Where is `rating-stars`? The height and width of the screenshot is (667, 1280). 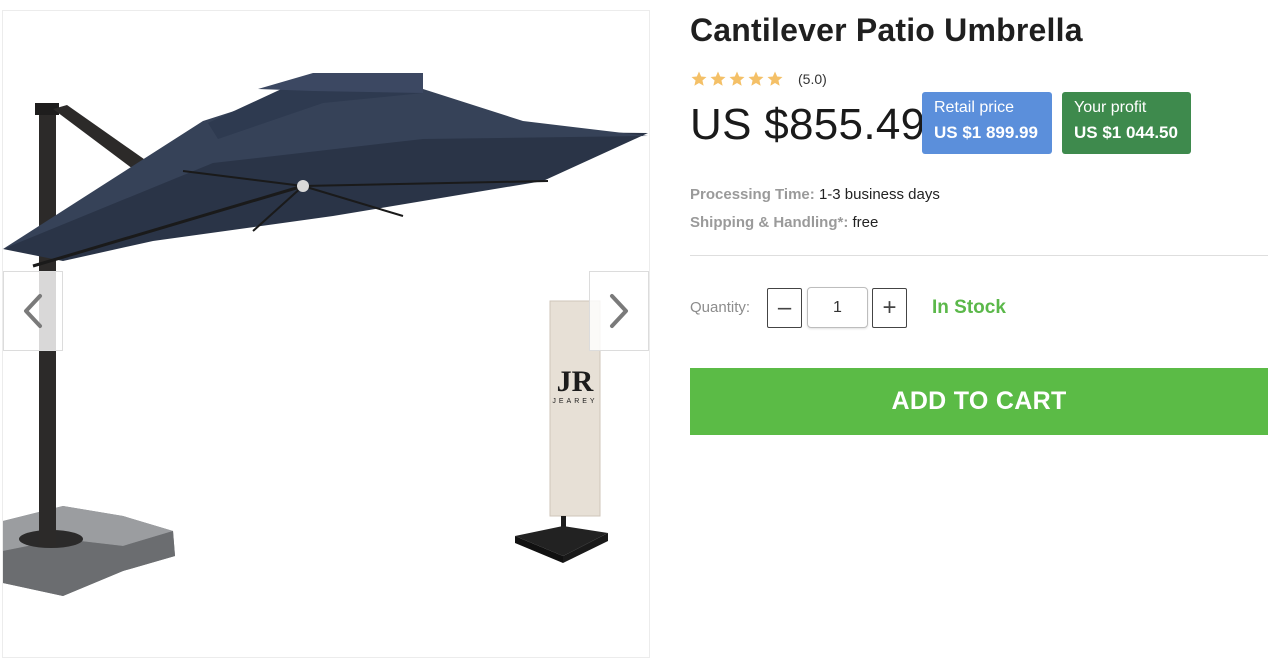 rating-stars is located at coordinates (737, 79).